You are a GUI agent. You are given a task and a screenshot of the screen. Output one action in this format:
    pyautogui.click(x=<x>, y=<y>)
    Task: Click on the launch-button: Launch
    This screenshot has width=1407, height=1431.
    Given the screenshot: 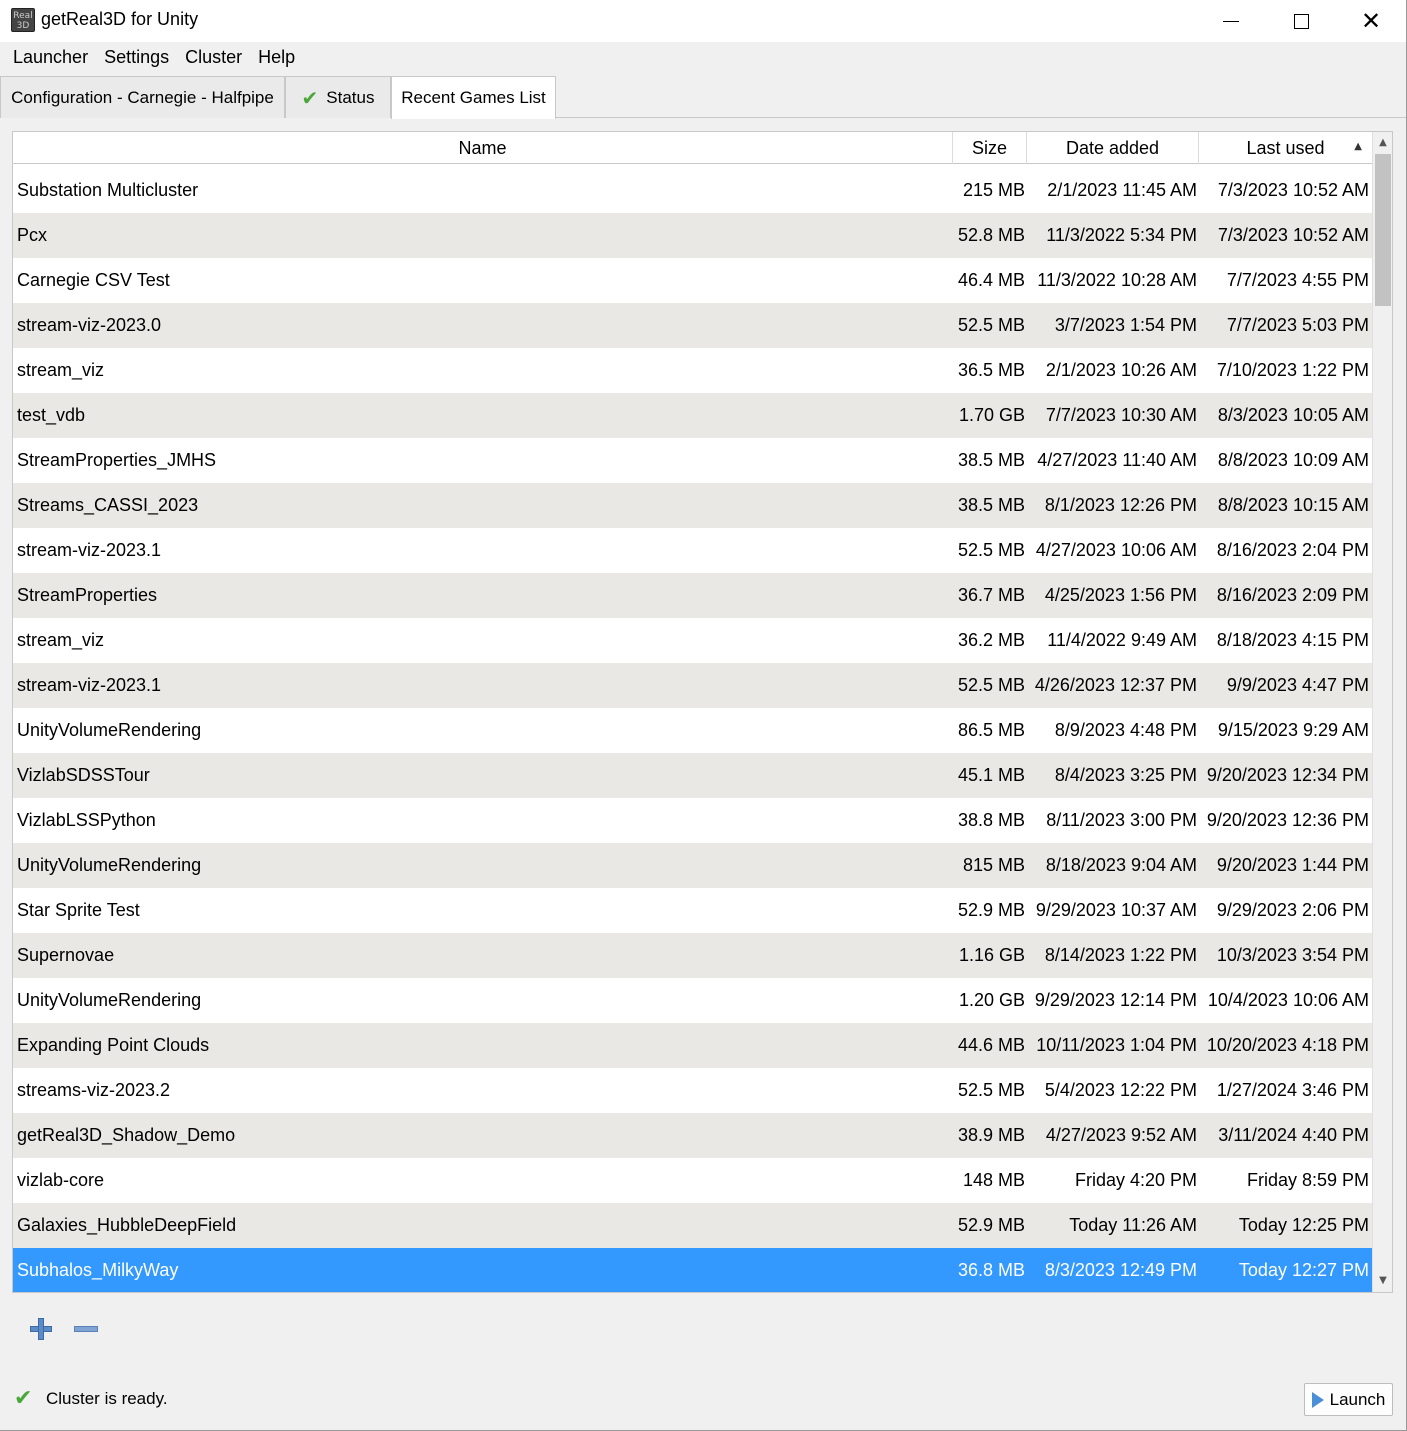 What is the action you would take?
    pyautogui.click(x=1348, y=1399)
    